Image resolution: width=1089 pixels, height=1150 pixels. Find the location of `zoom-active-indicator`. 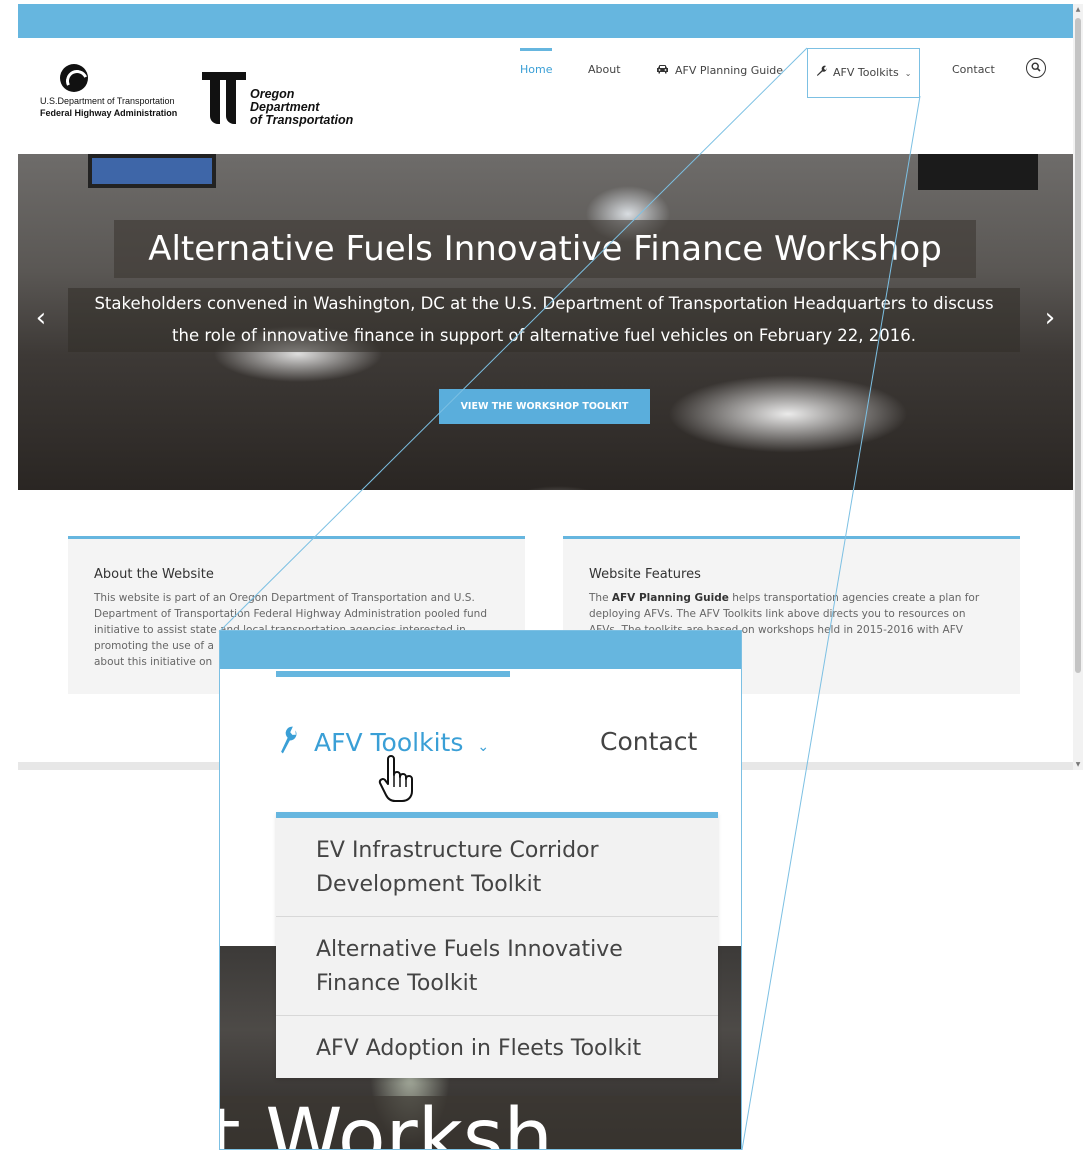

zoom-active-indicator is located at coordinates (393, 674).